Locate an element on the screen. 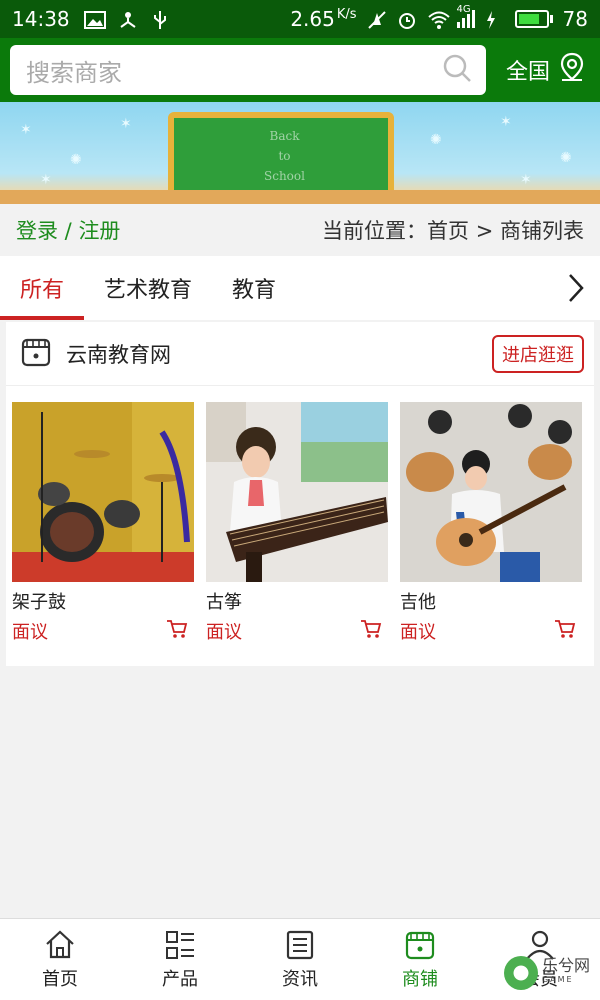 The image size is (600, 1000). nav-news: 资讯 is located at coordinates (300, 959).